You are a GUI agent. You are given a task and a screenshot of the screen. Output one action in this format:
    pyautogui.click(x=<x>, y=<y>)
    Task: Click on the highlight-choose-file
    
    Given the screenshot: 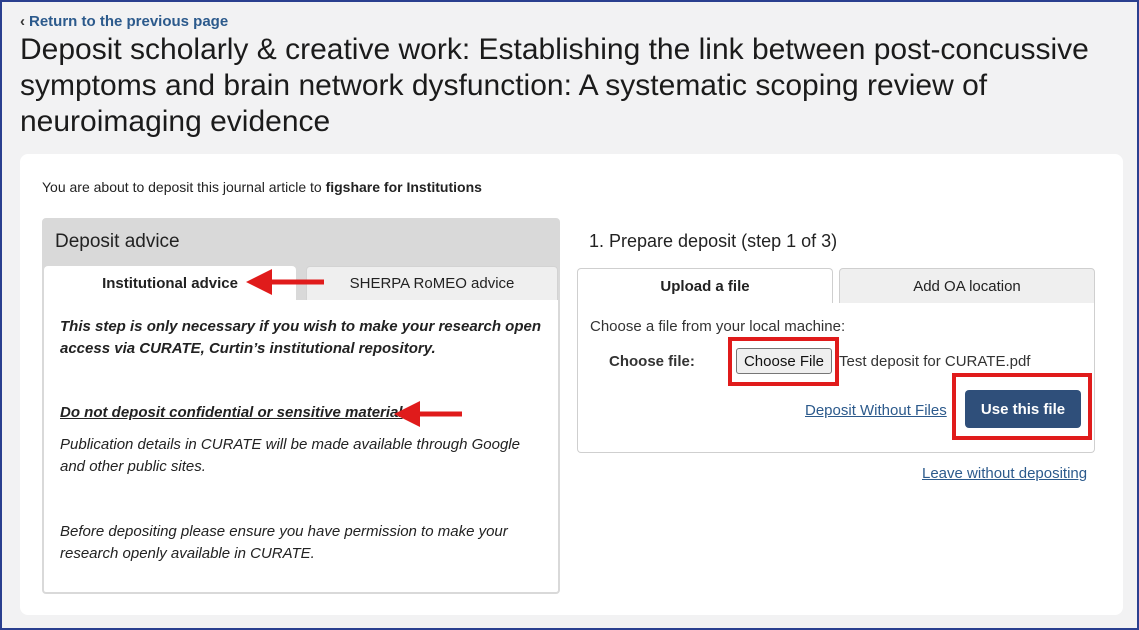 What is the action you would take?
    pyautogui.click(x=783, y=361)
    